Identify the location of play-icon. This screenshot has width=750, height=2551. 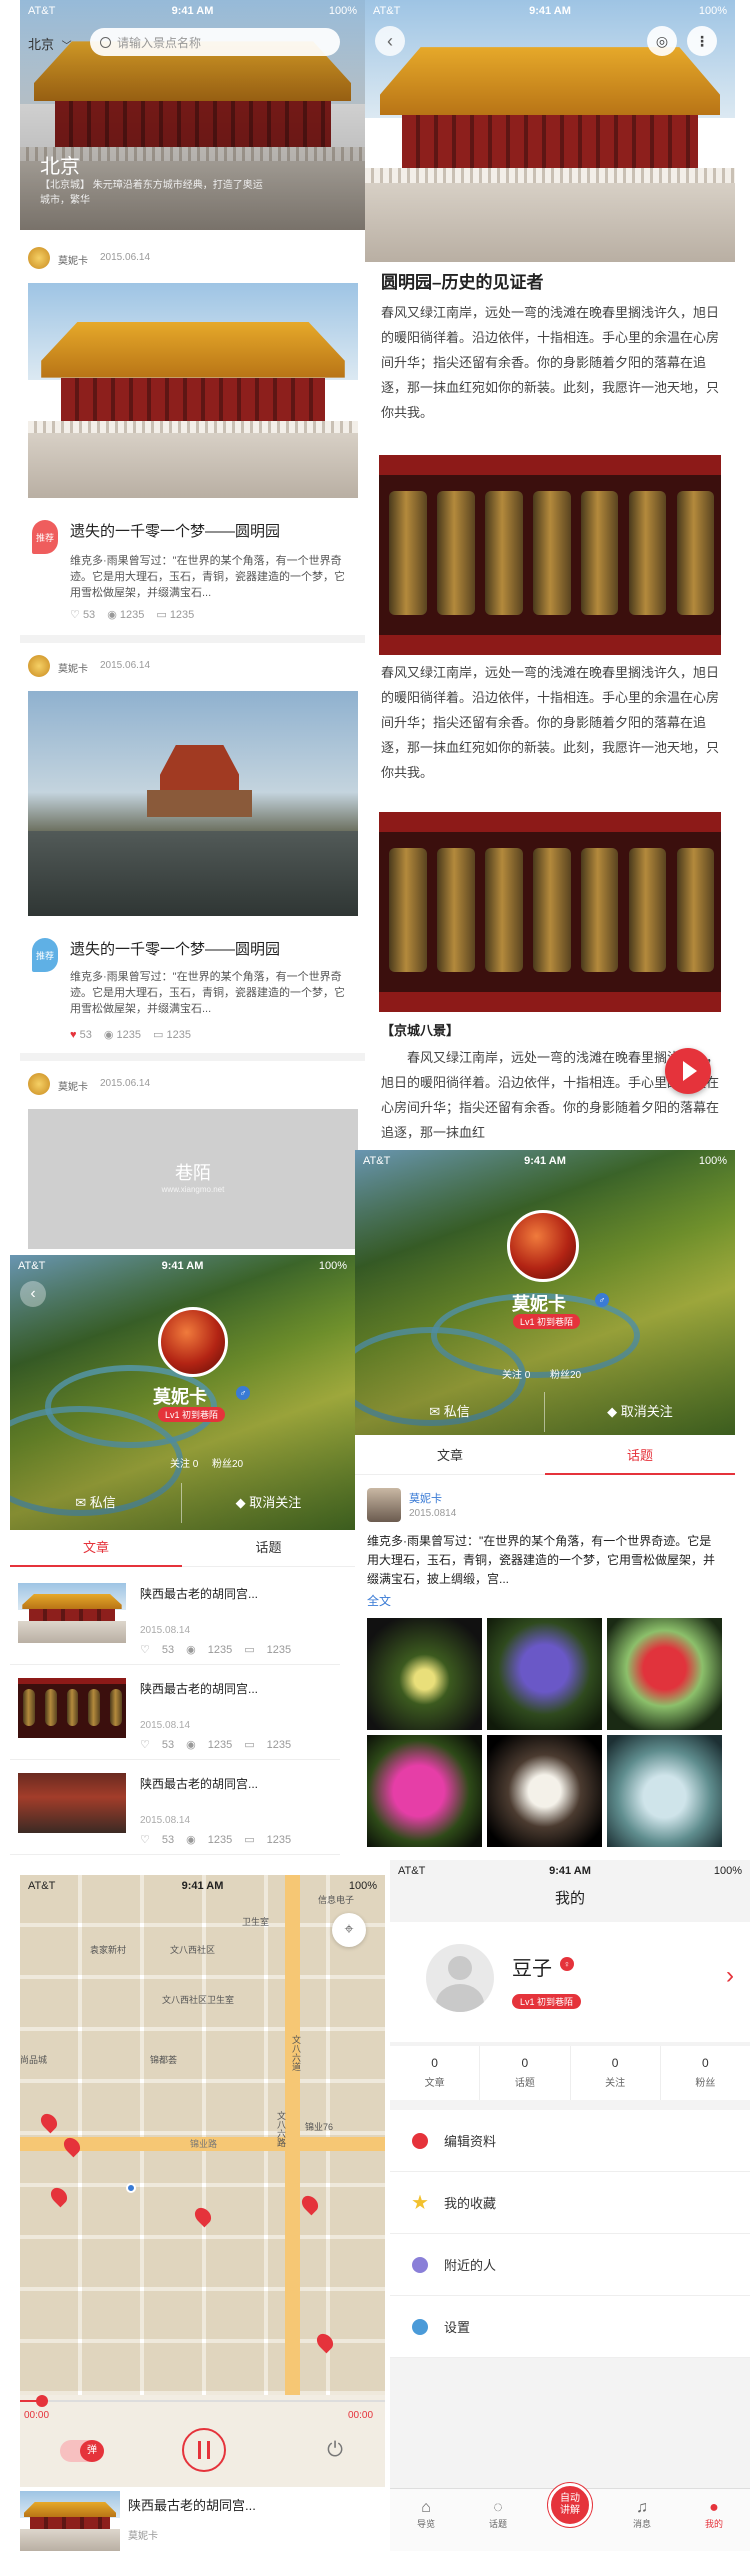
(690, 1071).